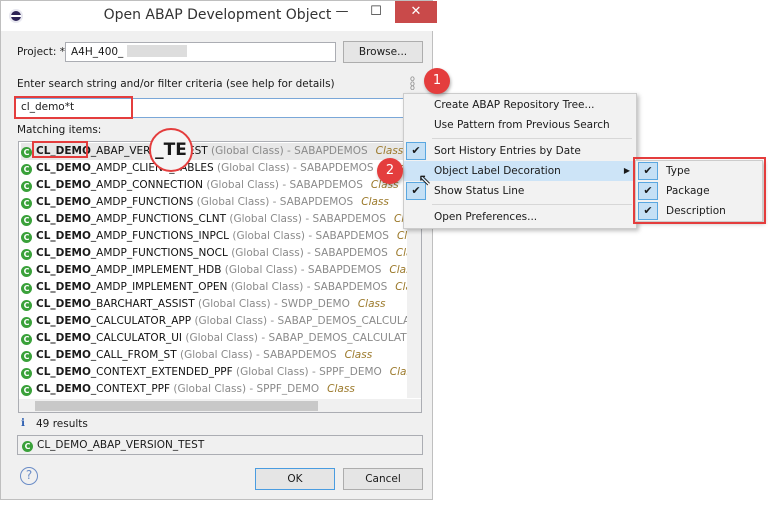 The width and height of the screenshot is (768, 508). What do you see at coordinates (97, 52) in the screenshot?
I see `project-value: A4H_400_` at bounding box center [97, 52].